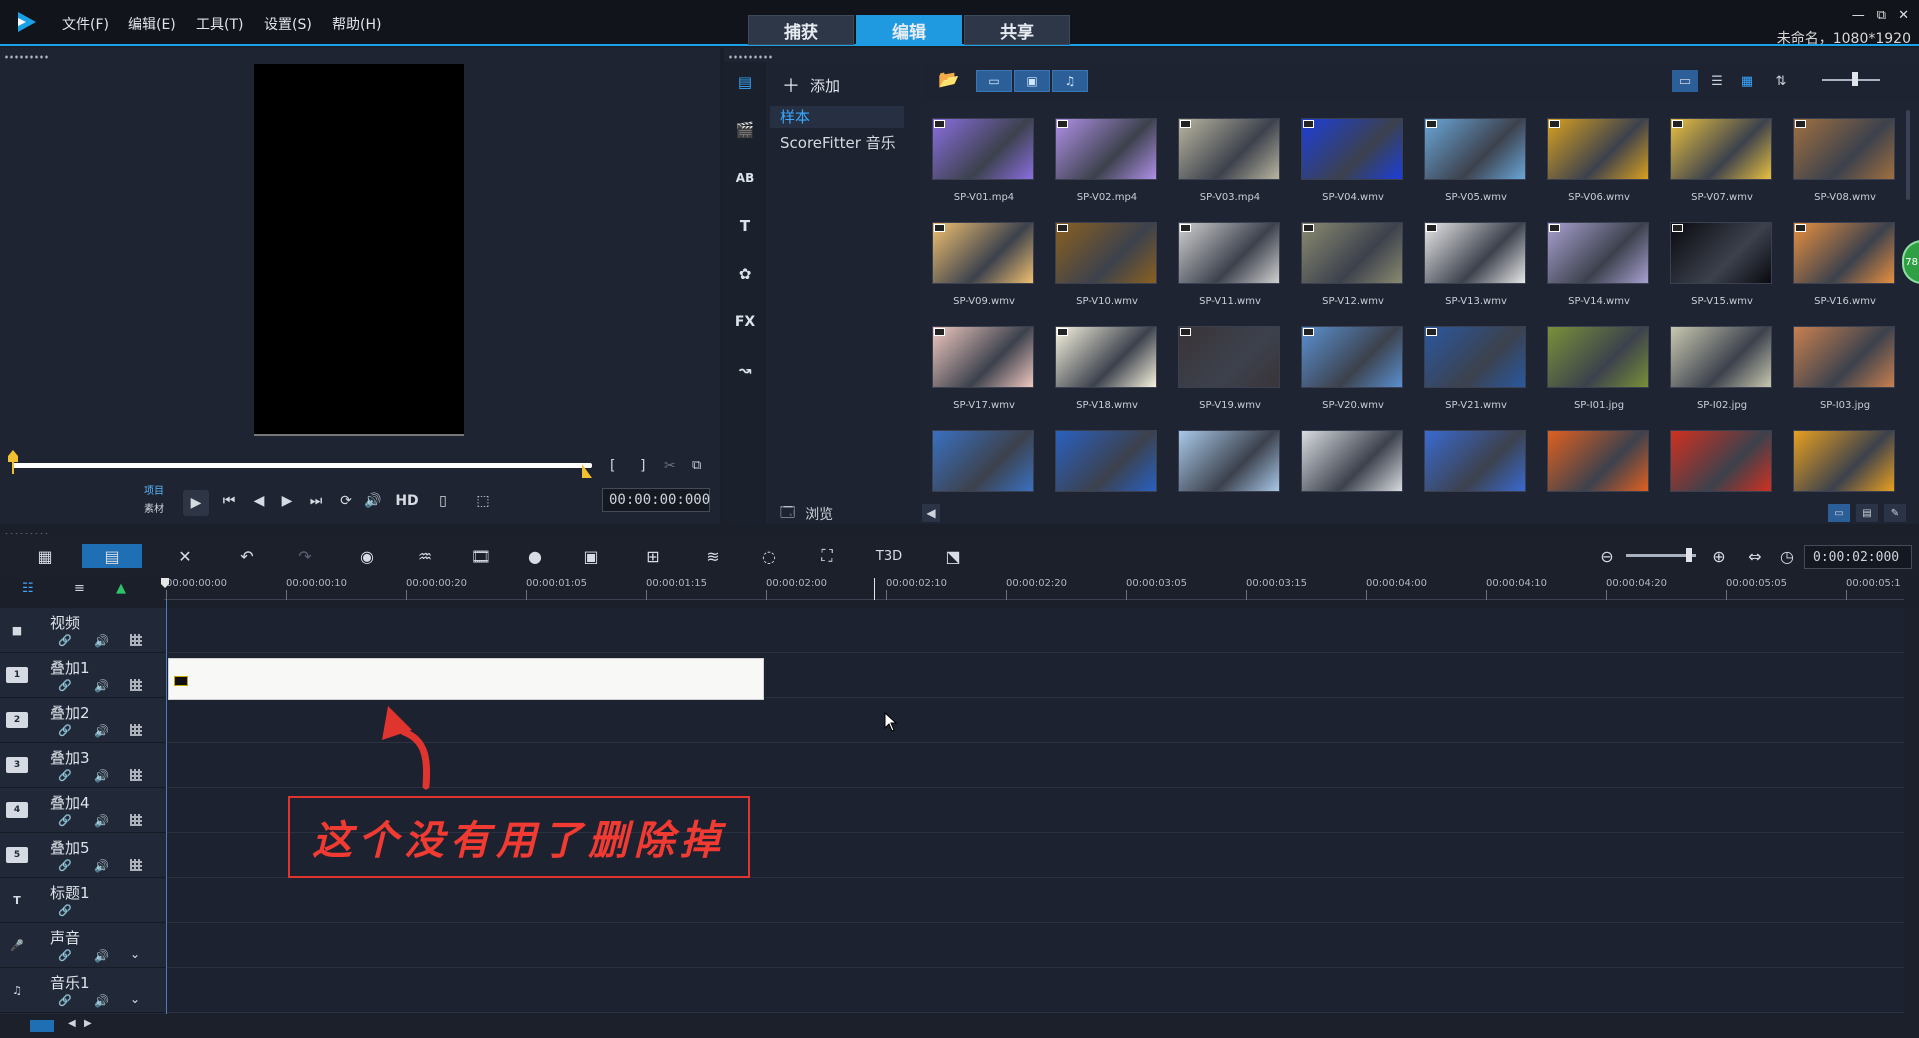 The image size is (1919, 1038). I want to click on storyboard-view-icon: ▦, so click(45, 556).